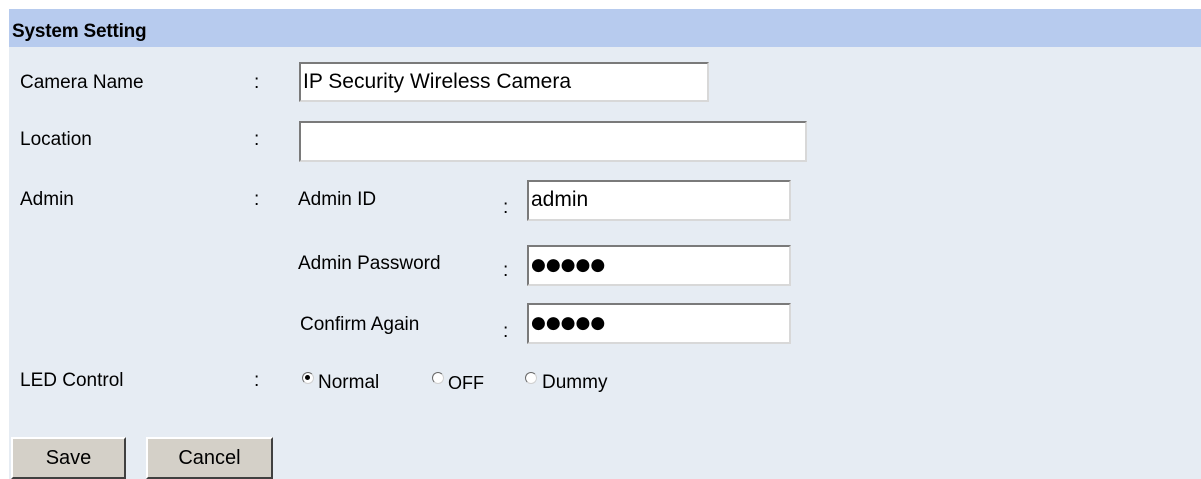 The image size is (1201, 479). What do you see at coordinates (72, 380) in the screenshot?
I see `led-control-label: LED Control` at bounding box center [72, 380].